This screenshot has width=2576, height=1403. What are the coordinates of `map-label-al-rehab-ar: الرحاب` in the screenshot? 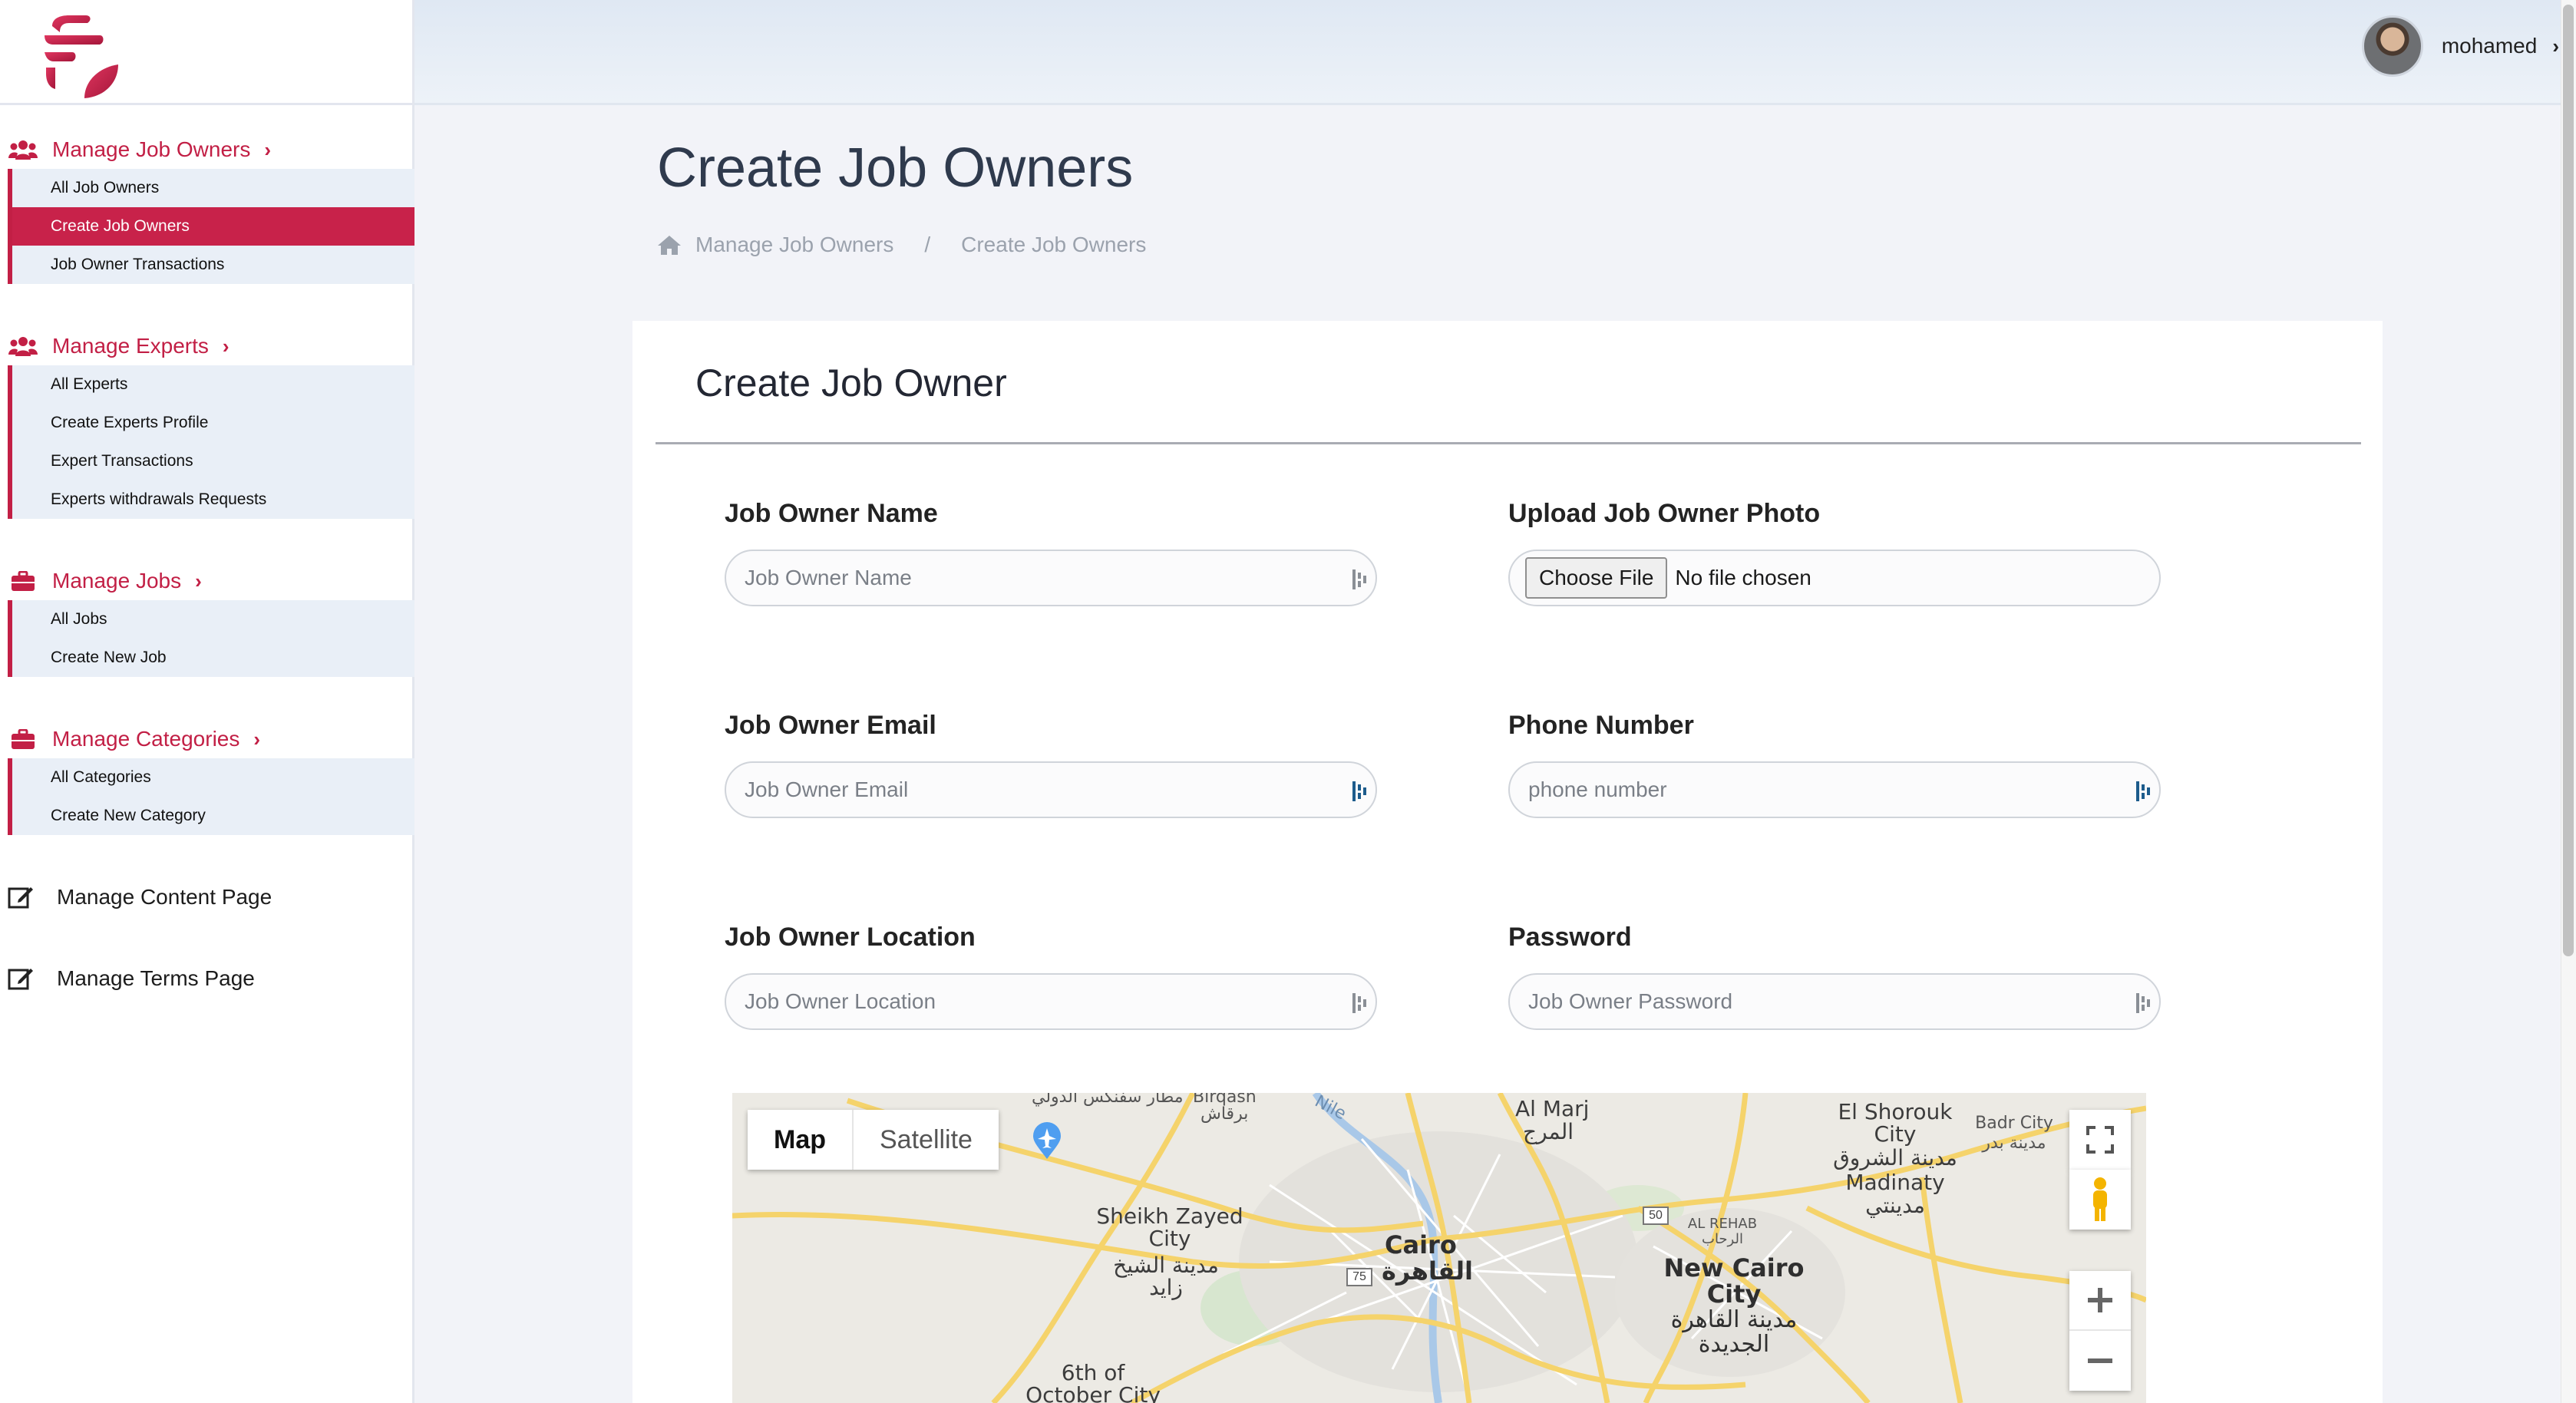 It's located at (1722, 1239).